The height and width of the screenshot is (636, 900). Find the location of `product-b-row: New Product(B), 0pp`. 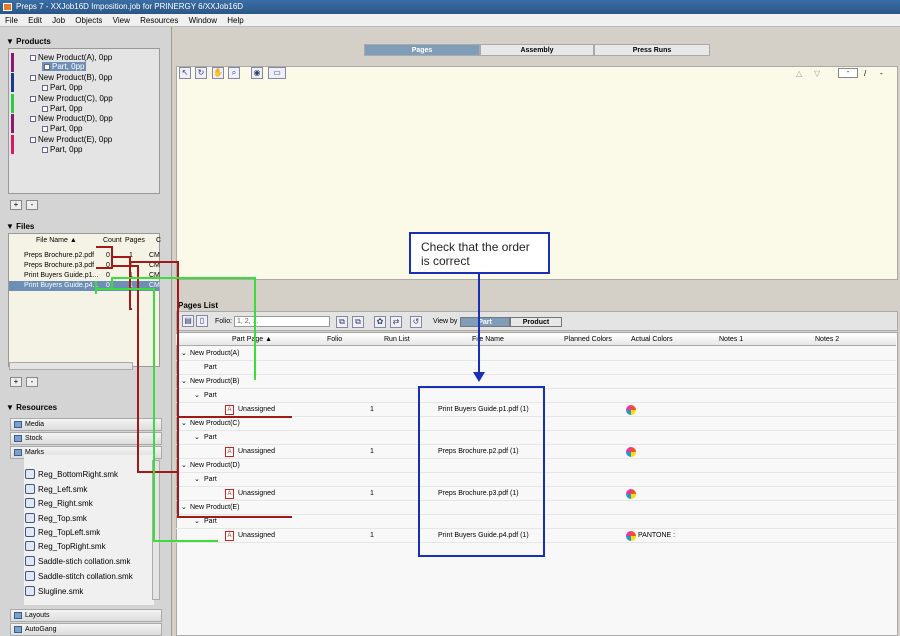

product-b-row: New Product(B), 0pp is located at coordinates (61, 82).